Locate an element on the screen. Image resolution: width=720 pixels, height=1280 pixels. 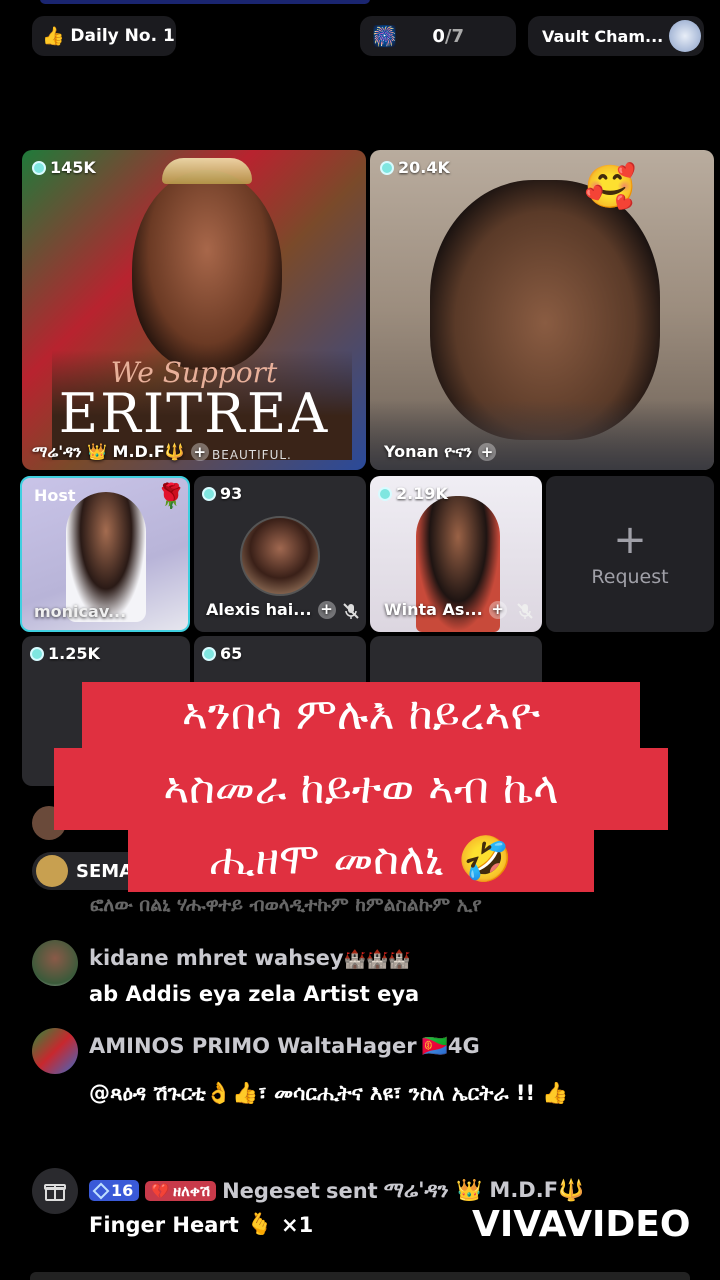
daily-rank-pill: 👍 Daily No. 1 is located at coordinates (104, 36).